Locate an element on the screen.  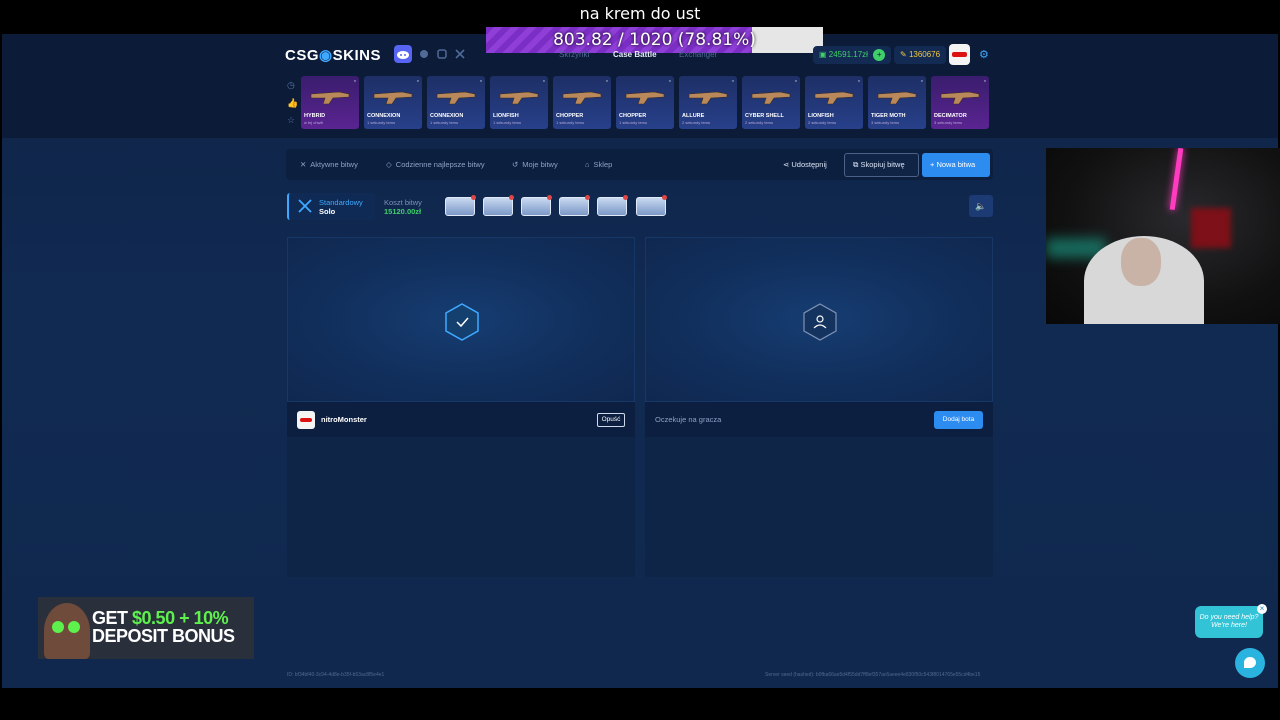
nav-cases: Skrzynki is located at coordinates (574, 54).